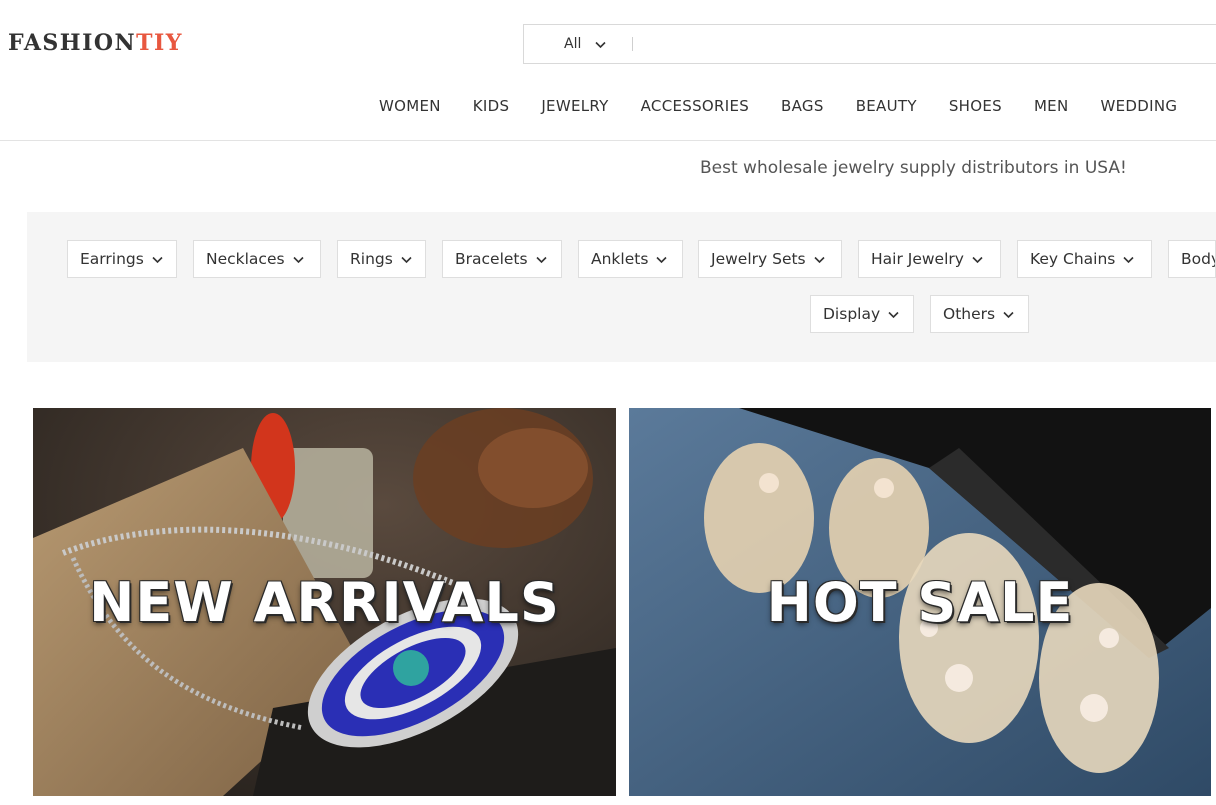 This screenshot has width=1216, height=805. I want to click on search-input, so click(928, 44).